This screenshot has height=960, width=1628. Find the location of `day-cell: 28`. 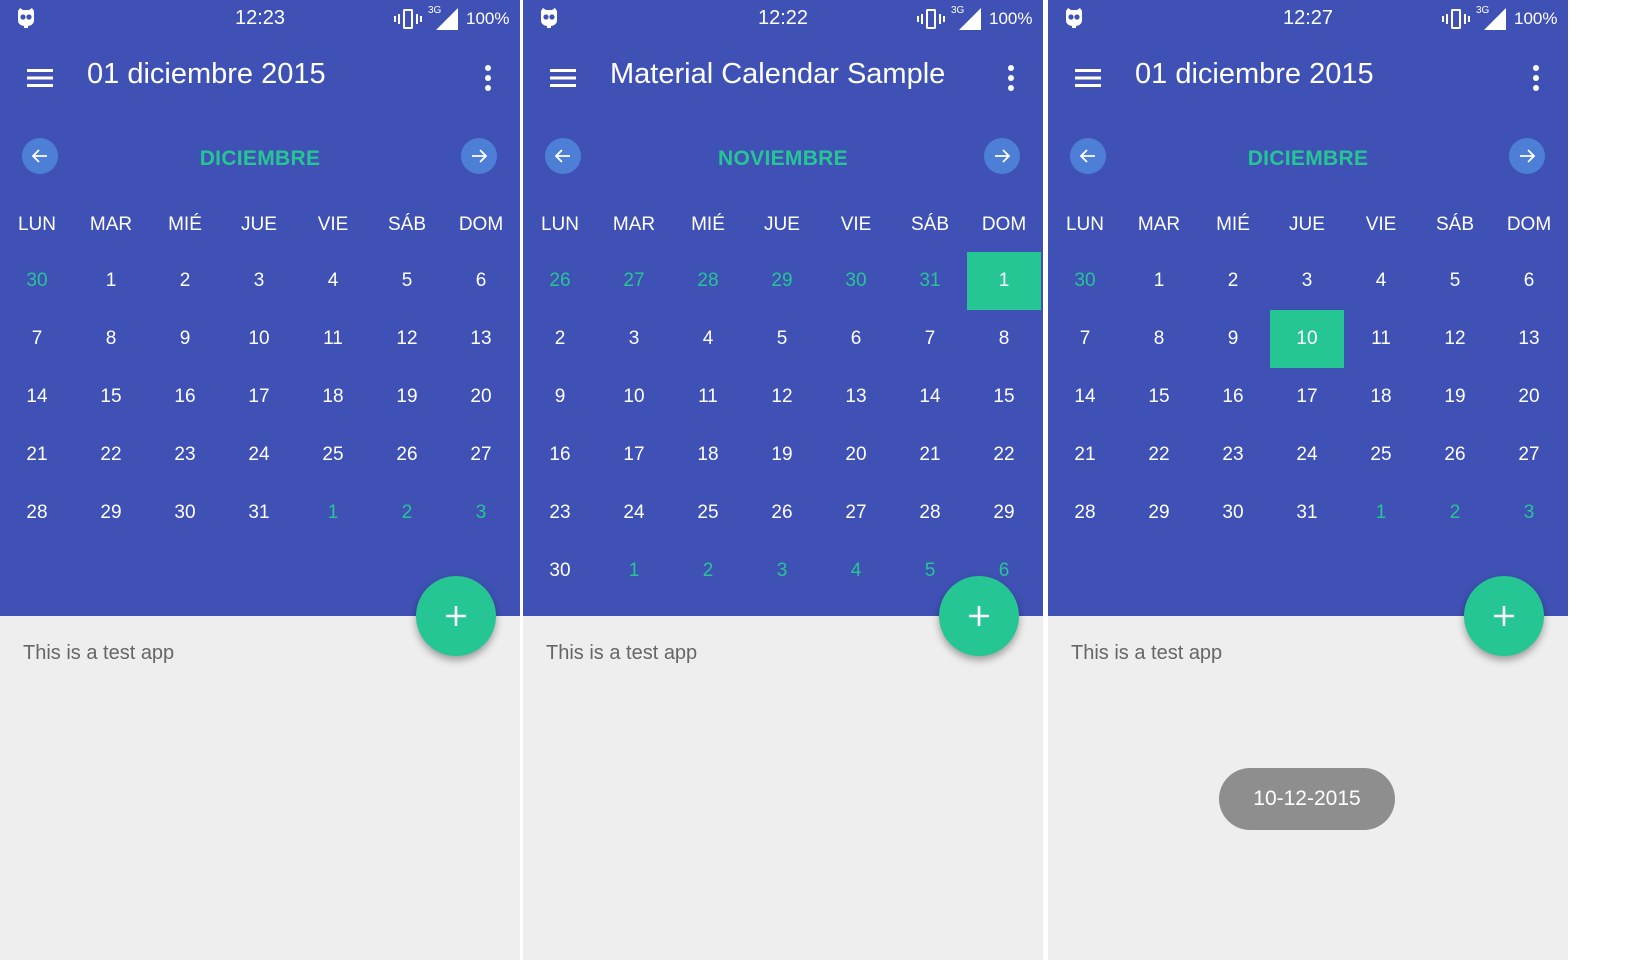

day-cell: 28 is located at coordinates (37, 513).